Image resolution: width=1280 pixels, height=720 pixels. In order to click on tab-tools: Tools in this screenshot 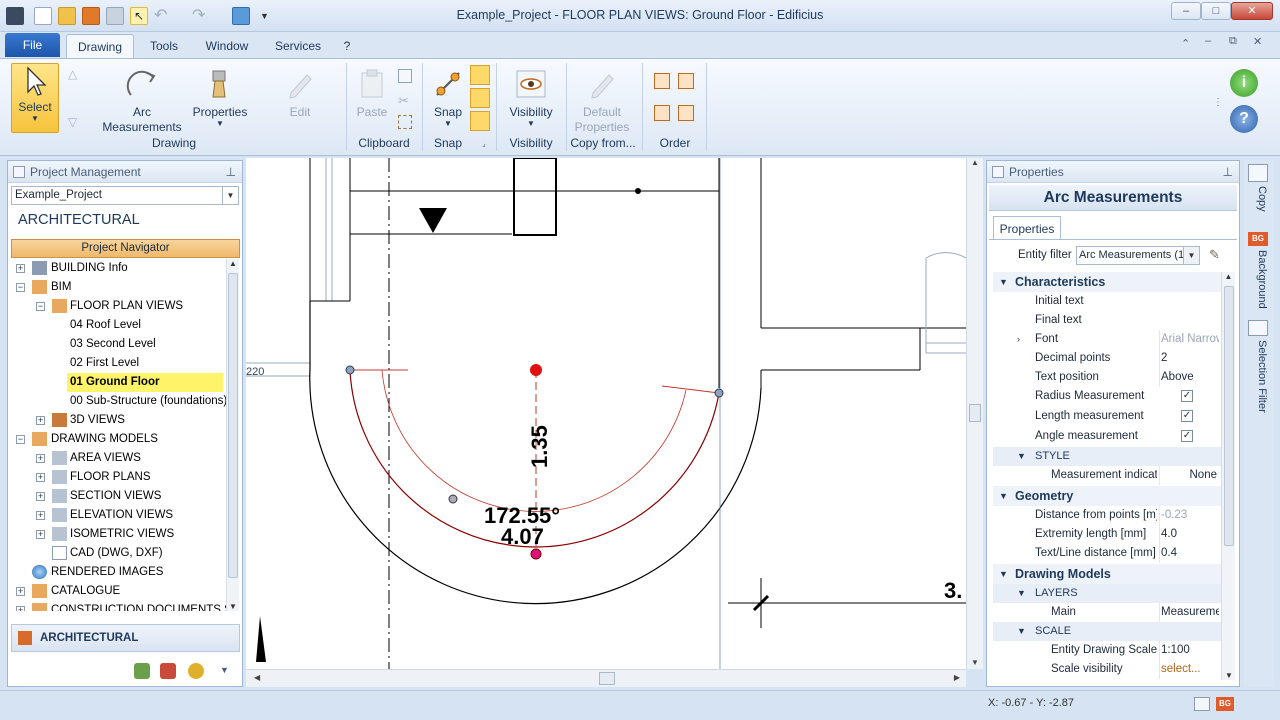, I will do `click(164, 46)`.